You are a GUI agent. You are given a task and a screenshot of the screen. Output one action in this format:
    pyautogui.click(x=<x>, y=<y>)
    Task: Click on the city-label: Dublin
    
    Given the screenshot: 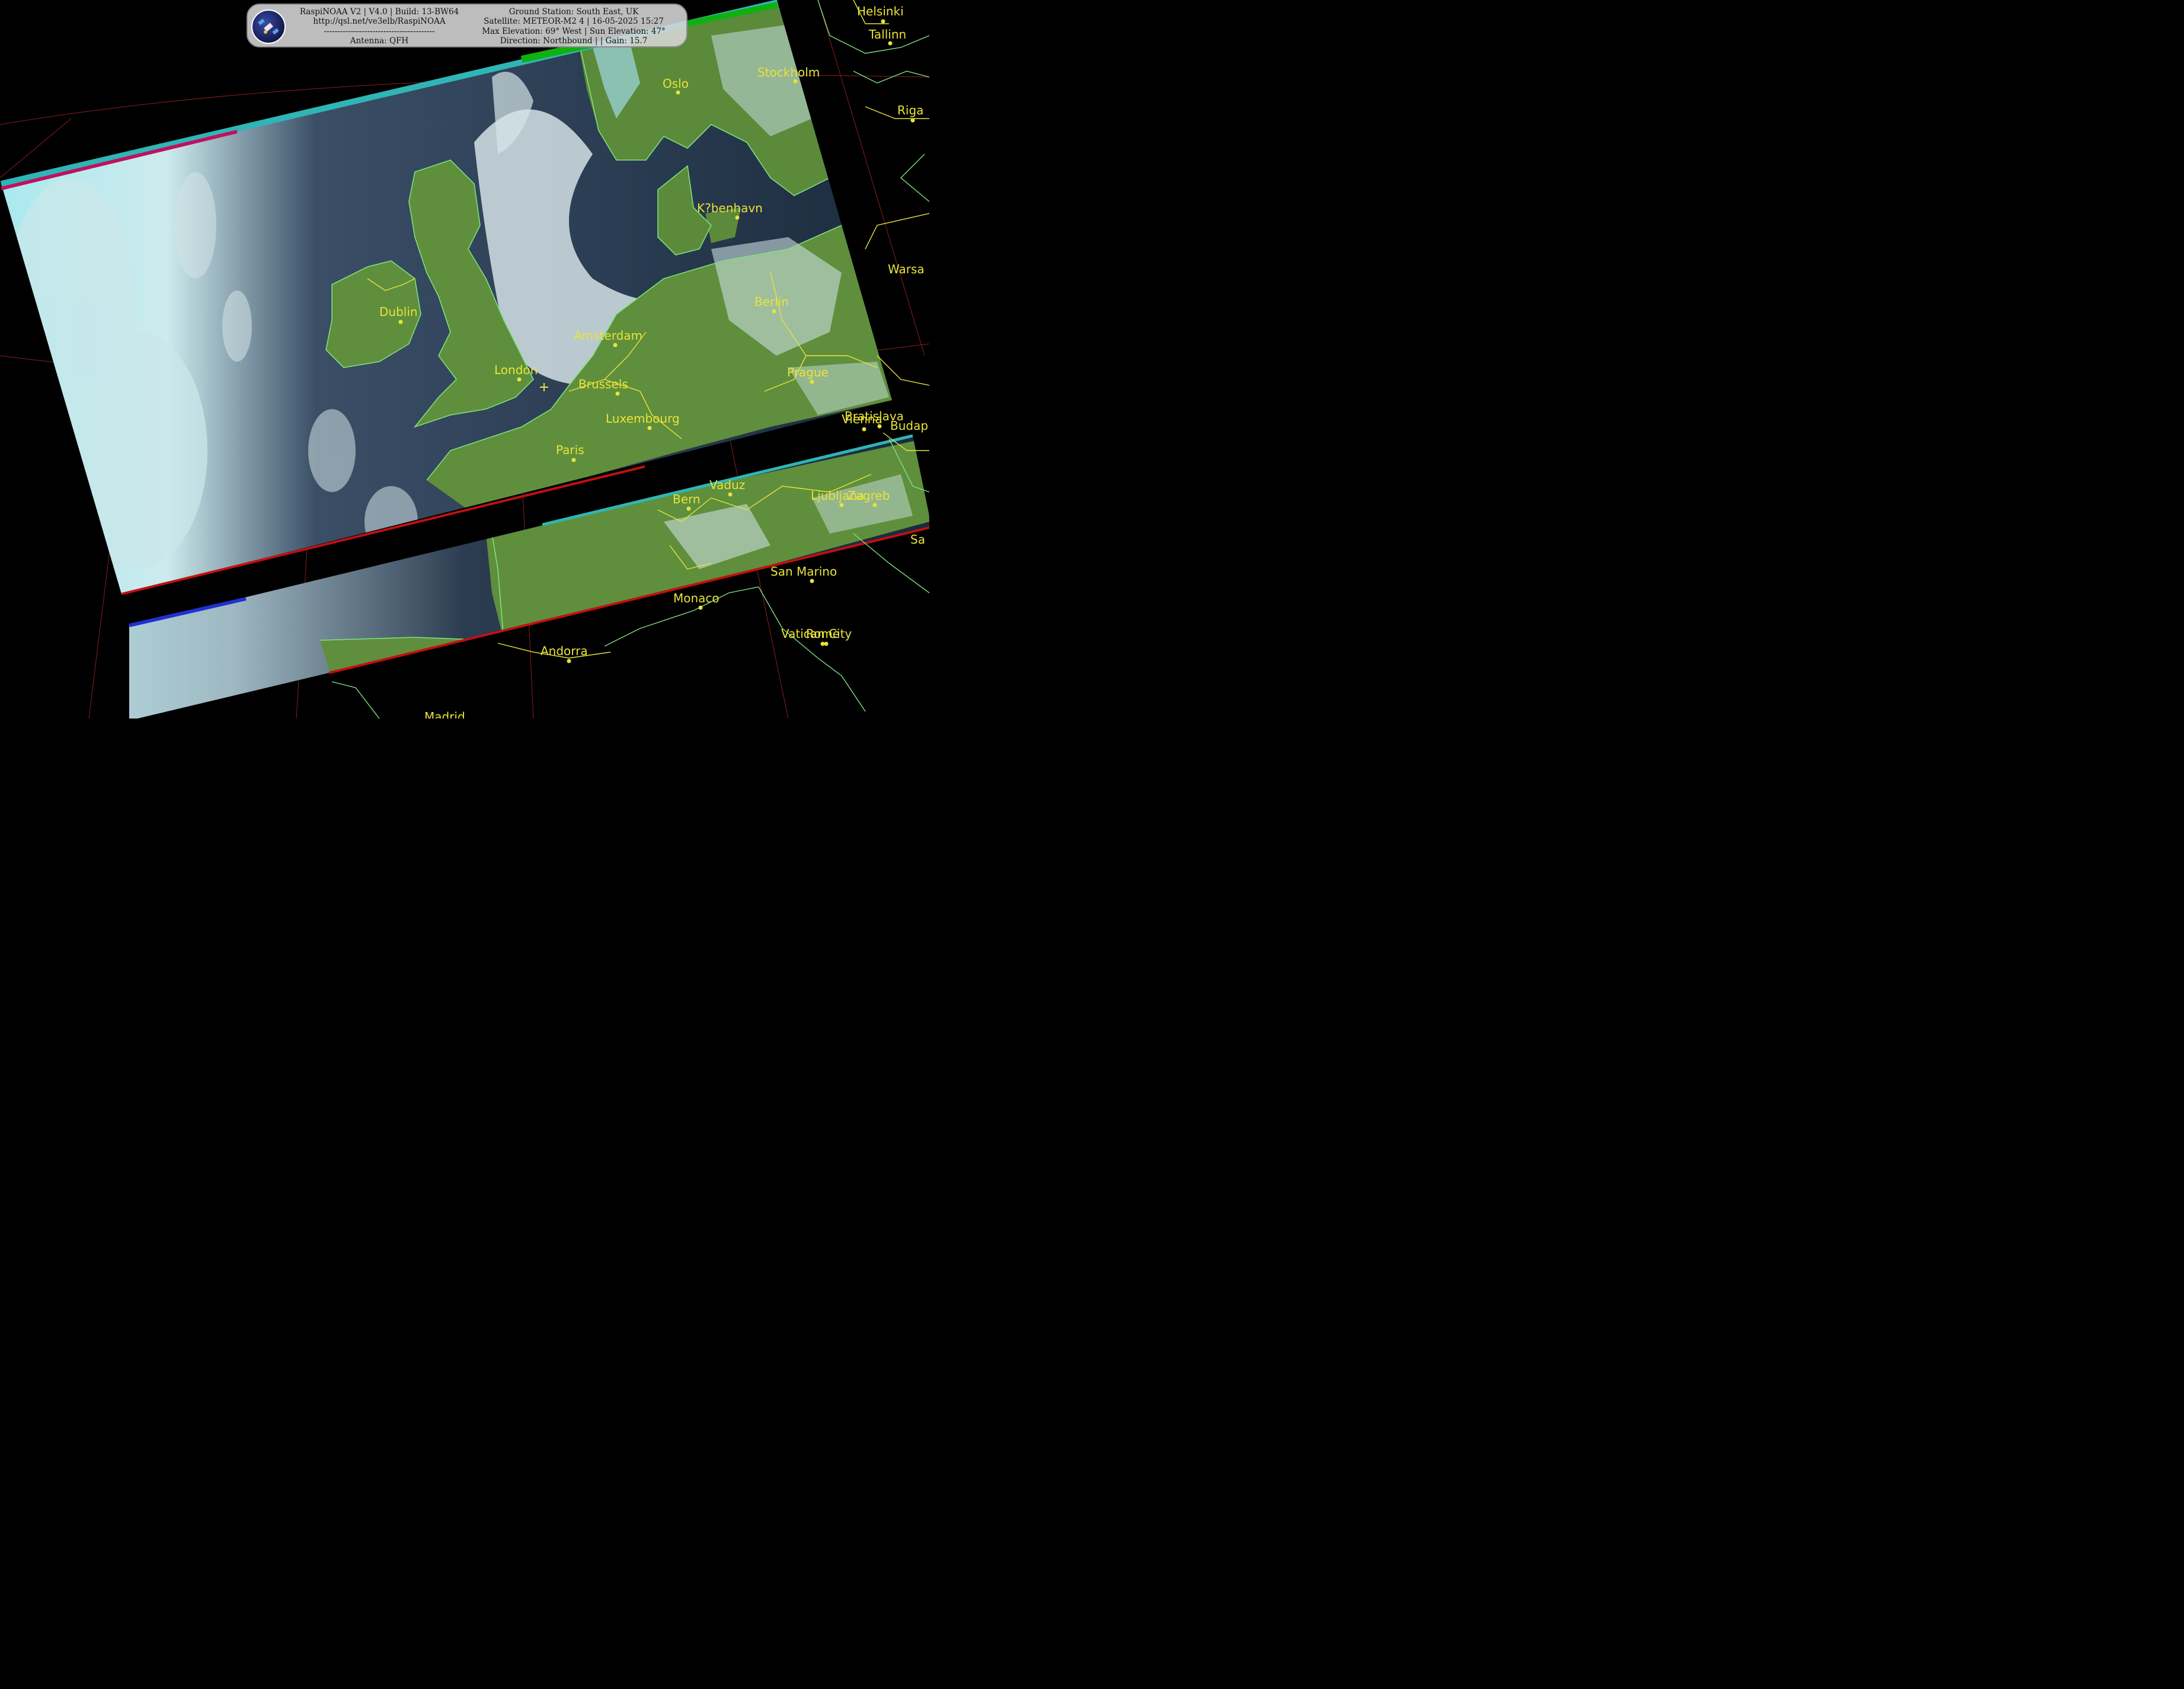 What is the action you would take?
    pyautogui.click(x=398, y=312)
    